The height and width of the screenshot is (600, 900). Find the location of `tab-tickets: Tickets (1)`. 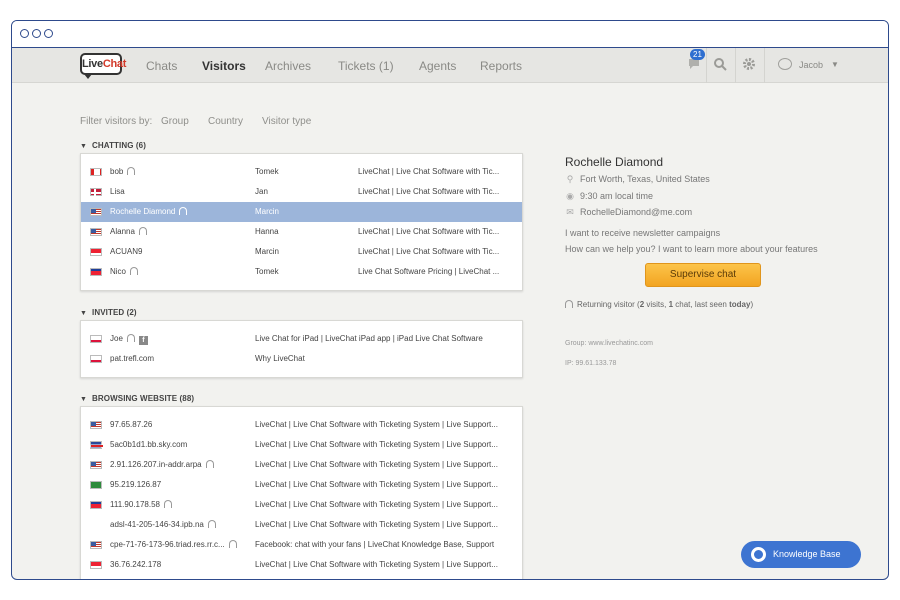

tab-tickets: Tickets (1) is located at coordinates (366, 66).